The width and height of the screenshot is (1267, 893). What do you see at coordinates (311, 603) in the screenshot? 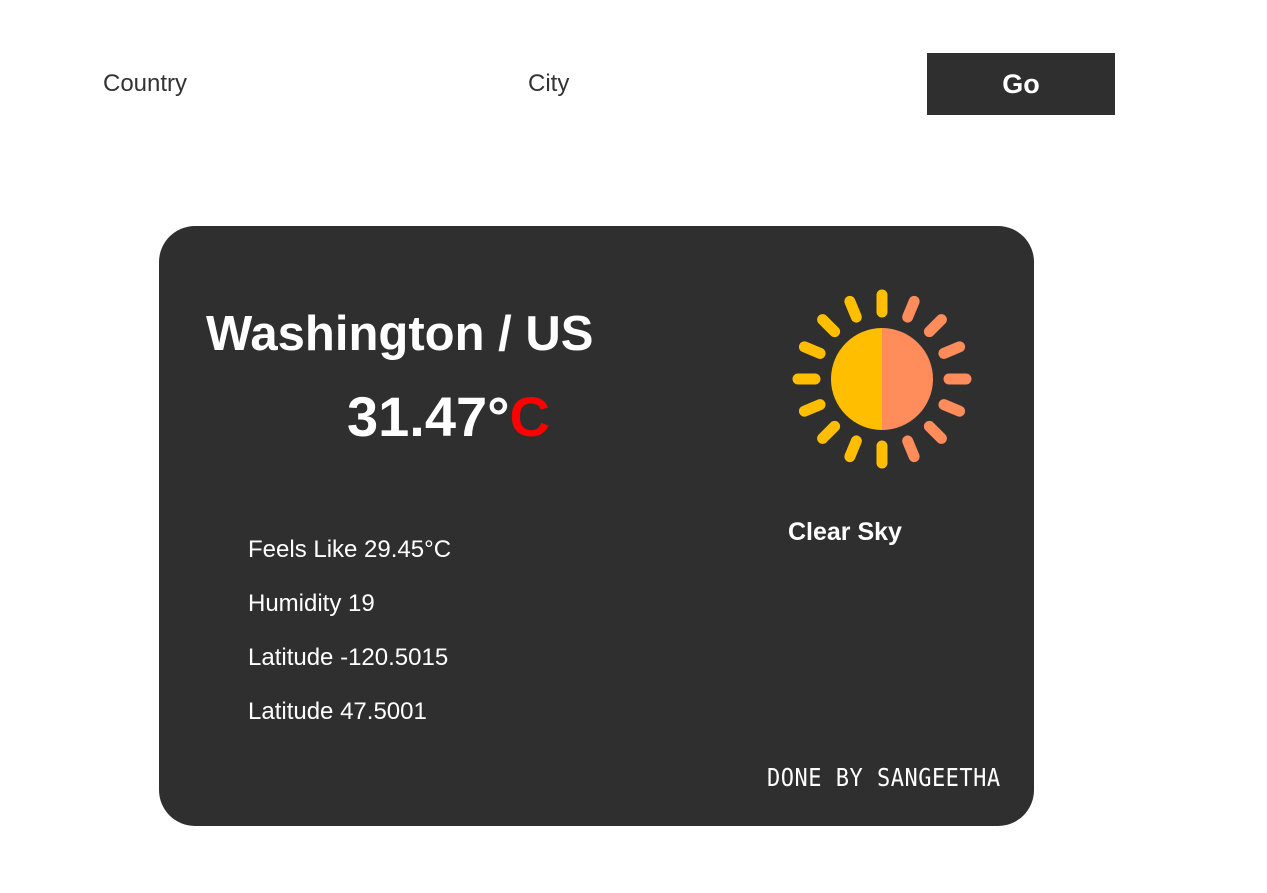
I see `humidity: Humidity 19` at bounding box center [311, 603].